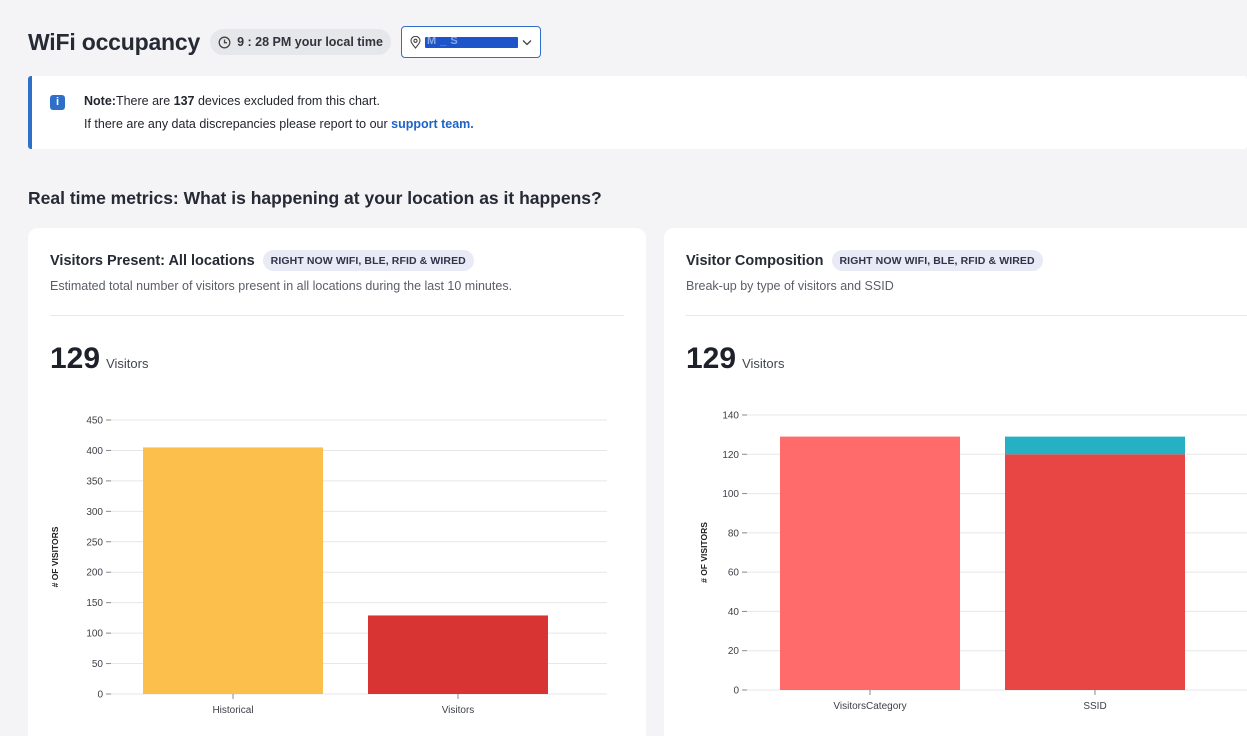  Describe the element at coordinates (310, 42) in the screenshot. I see `local-time-text: 9 : 28 PM your local time` at that location.